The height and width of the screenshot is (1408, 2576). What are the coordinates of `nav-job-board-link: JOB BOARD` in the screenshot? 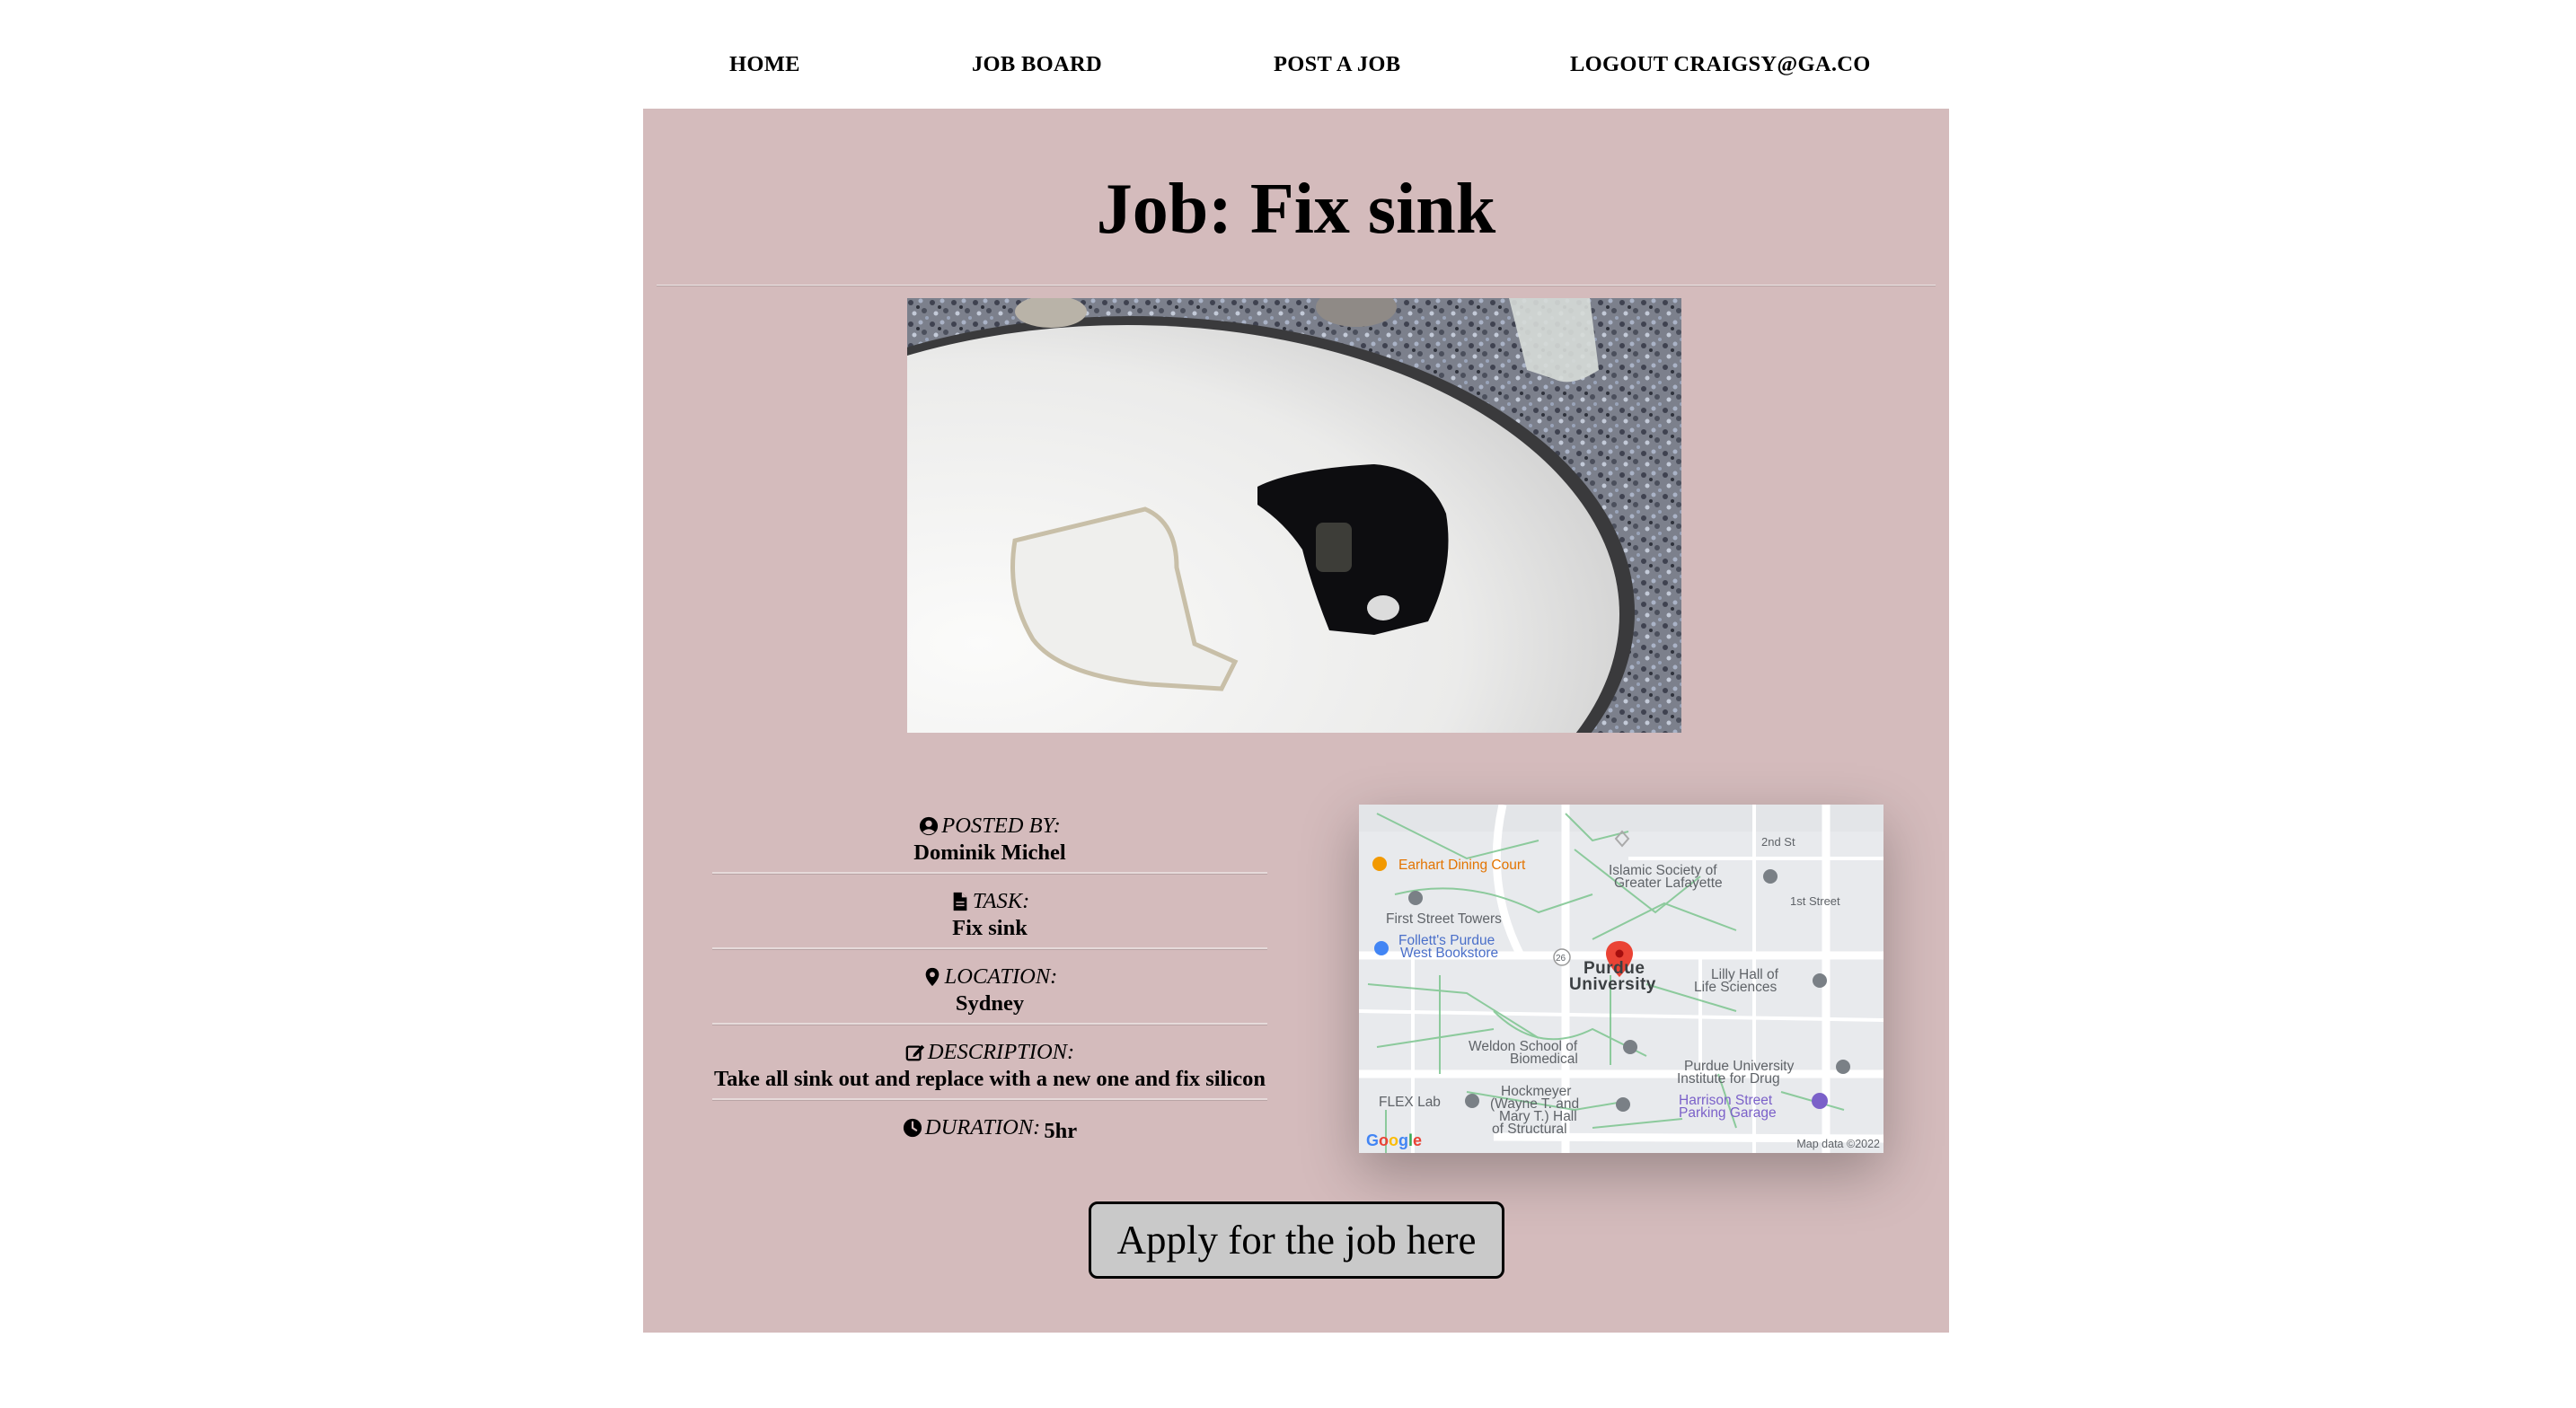 It's located at (1037, 64).